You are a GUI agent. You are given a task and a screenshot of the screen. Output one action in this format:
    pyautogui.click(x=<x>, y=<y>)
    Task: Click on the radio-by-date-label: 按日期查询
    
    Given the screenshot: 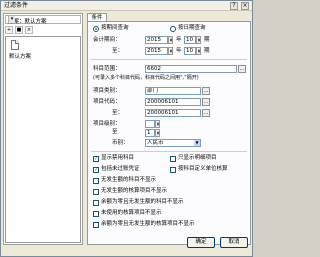 What is the action you would take?
    pyautogui.click(x=192, y=28)
    